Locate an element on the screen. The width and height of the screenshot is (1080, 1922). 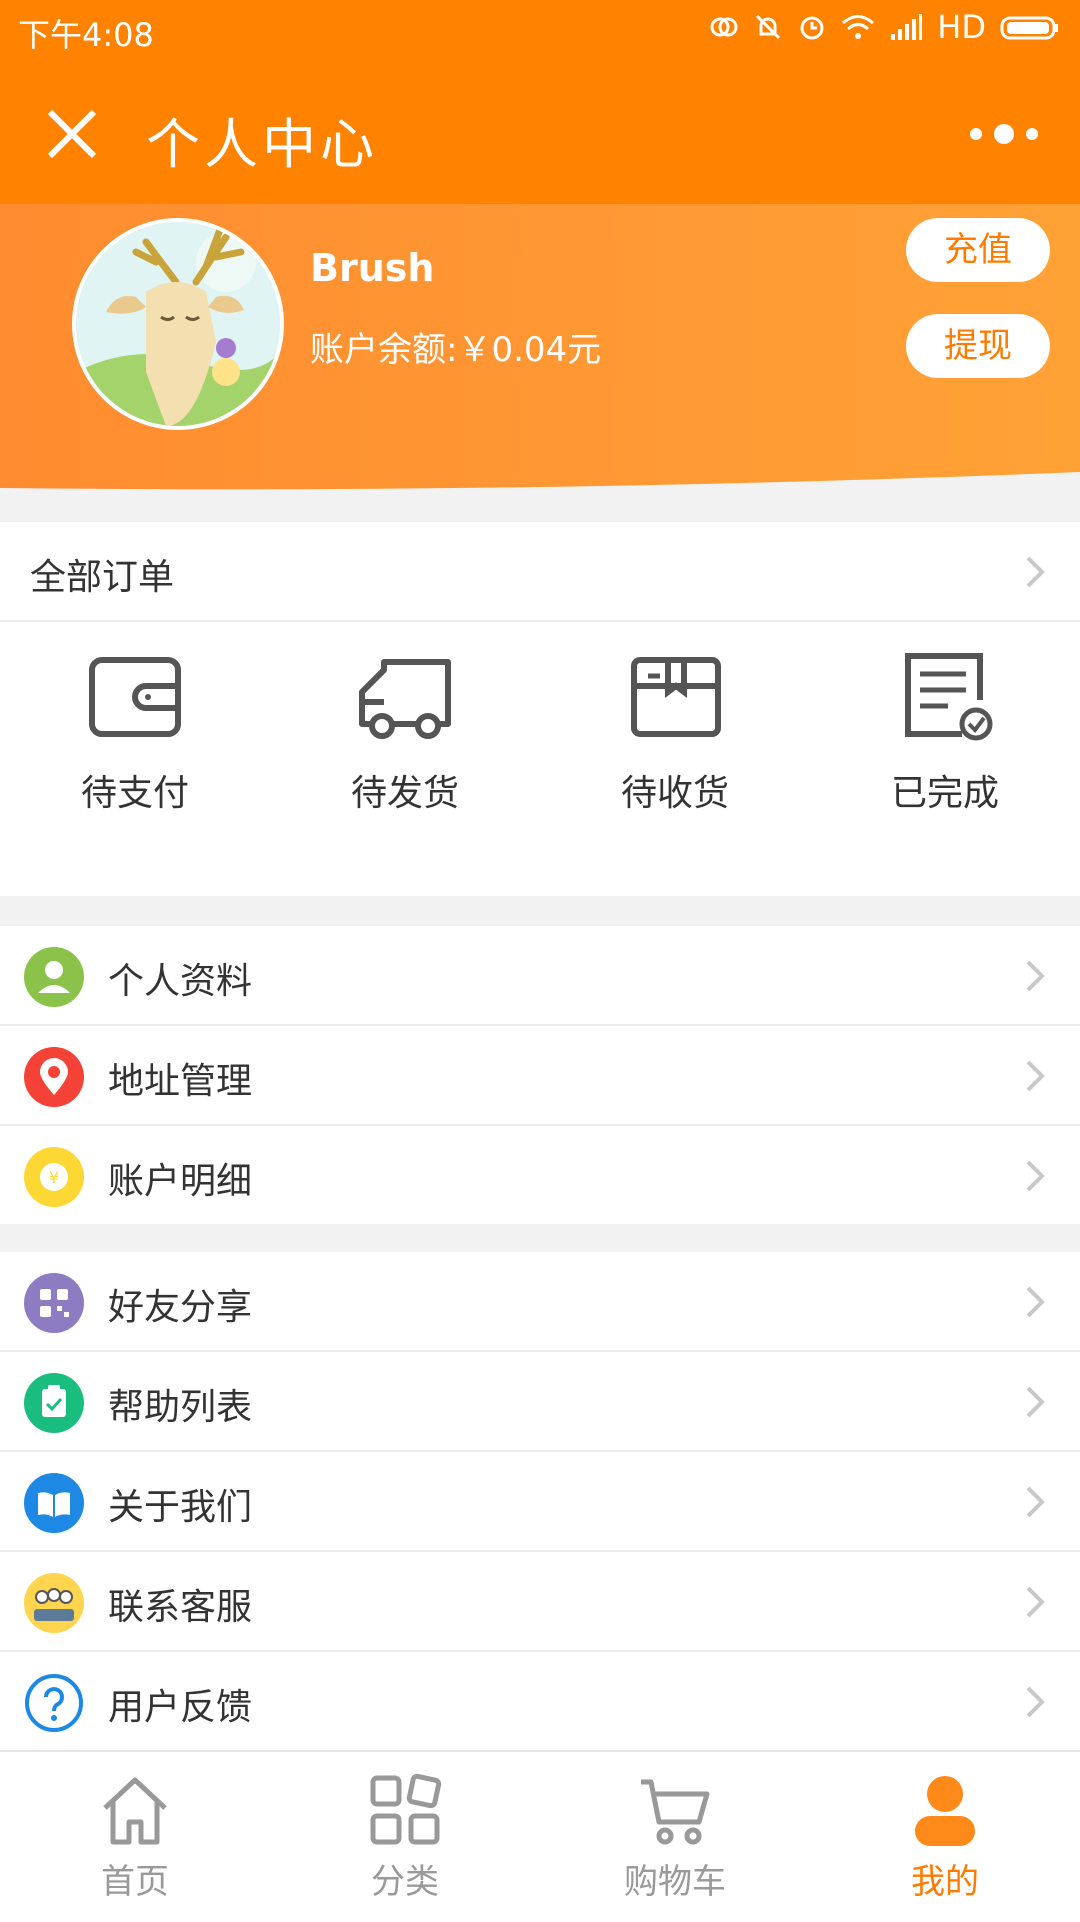
order-completed: 已完成 is located at coordinates (945, 734).